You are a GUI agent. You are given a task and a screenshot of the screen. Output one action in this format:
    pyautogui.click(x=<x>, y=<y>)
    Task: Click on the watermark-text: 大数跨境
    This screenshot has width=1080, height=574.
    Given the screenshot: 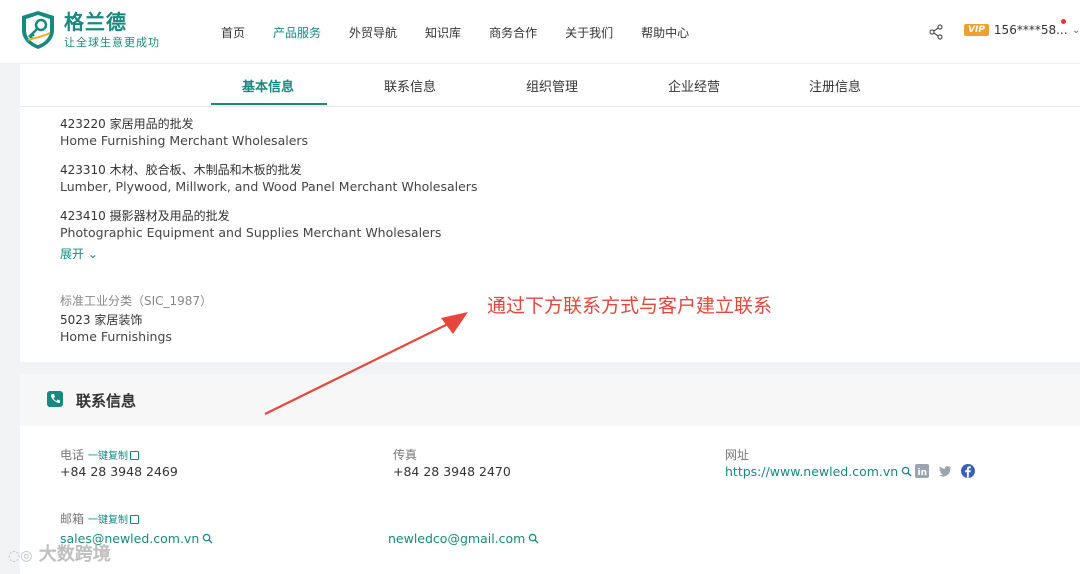 What is the action you would take?
    pyautogui.click(x=74, y=554)
    